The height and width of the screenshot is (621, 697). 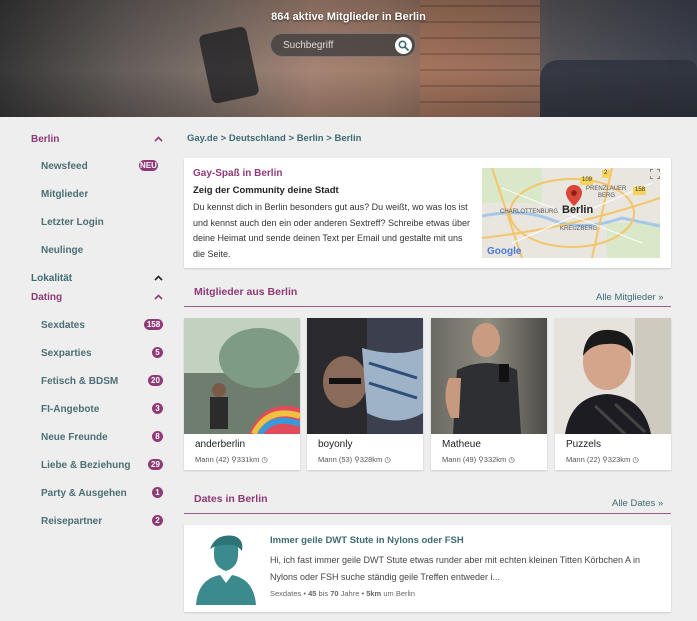 What do you see at coordinates (66, 353) in the screenshot?
I see `sidebar-item-sexparties: Sexparties` at bounding box center [66, 353].